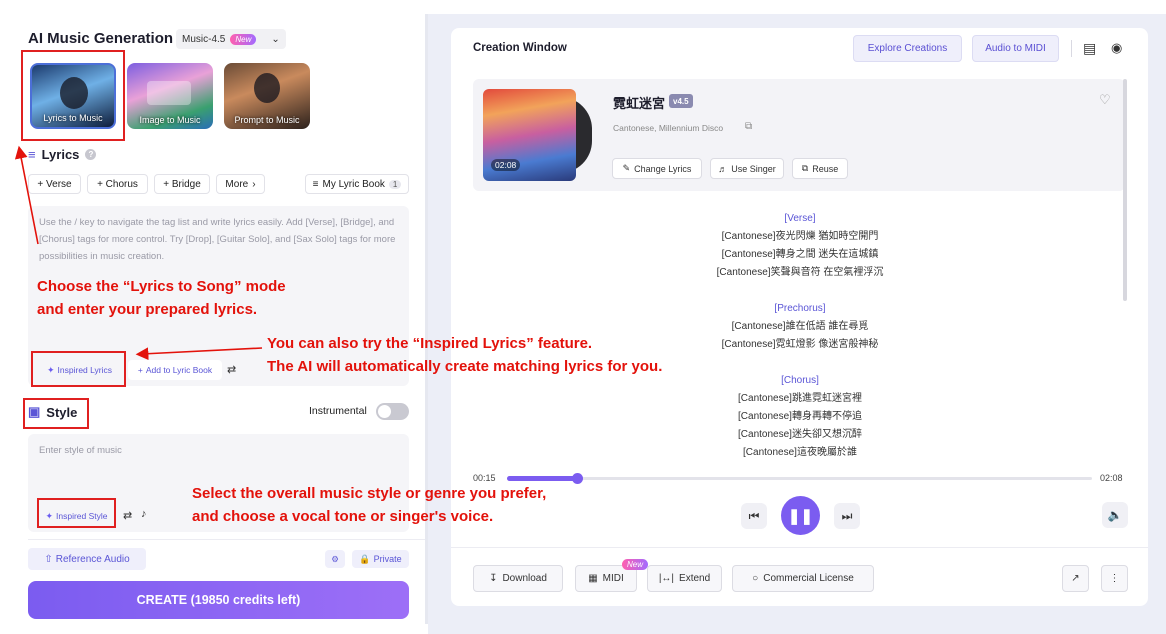 This screenshot has width=1166, height=634. I want to click on lyrics-heading-label: Lyrics, so click(60, 154).